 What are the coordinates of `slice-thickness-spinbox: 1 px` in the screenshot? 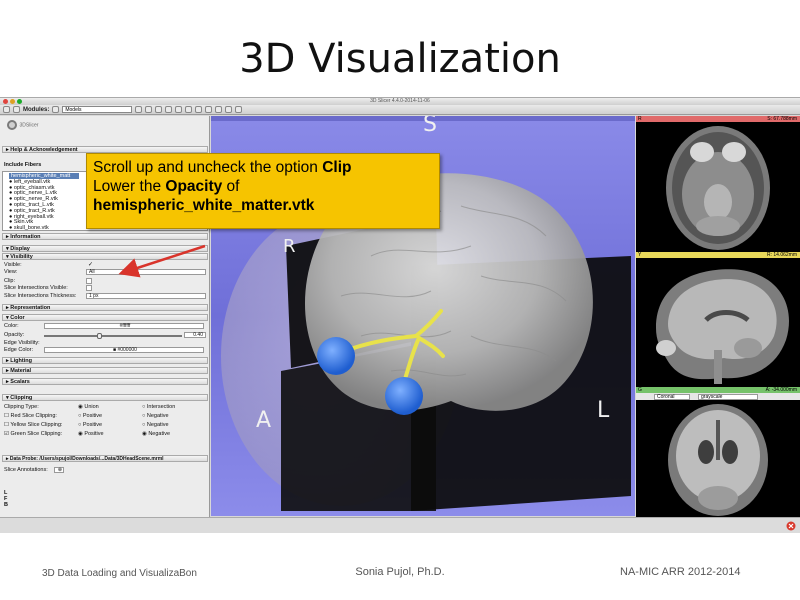 It's located at (146, 296).